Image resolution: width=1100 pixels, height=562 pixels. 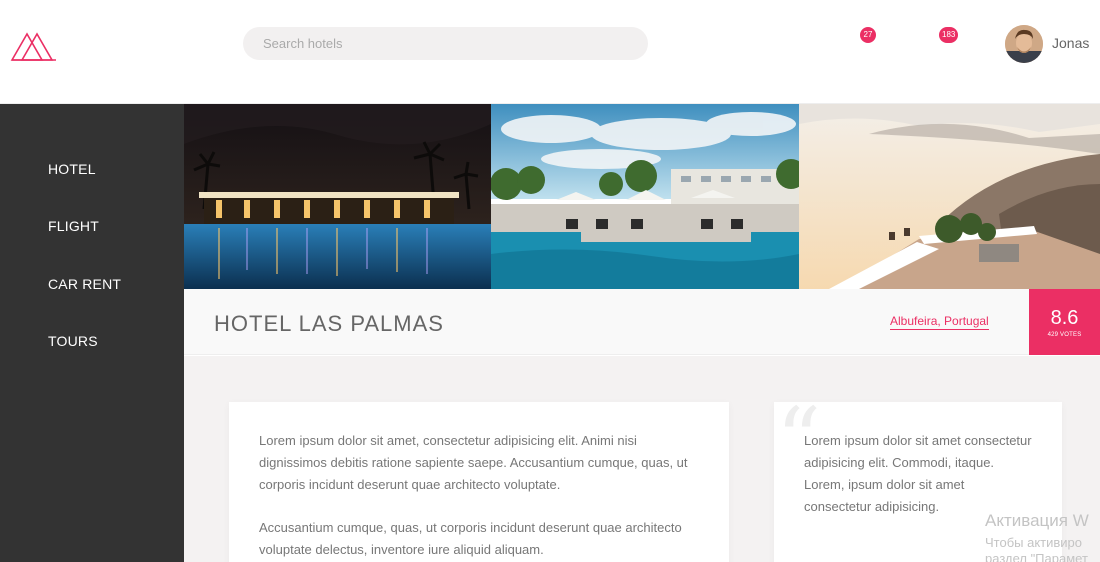 I want to click on avatar, so click(x=1024, y=44).